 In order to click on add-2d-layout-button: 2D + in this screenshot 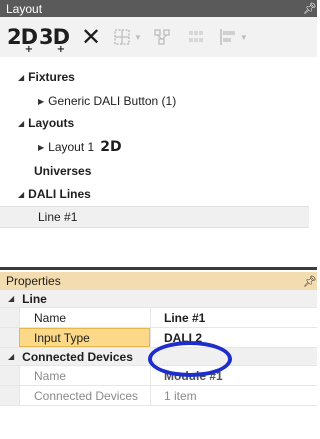, I will do `click(22, 40)`.